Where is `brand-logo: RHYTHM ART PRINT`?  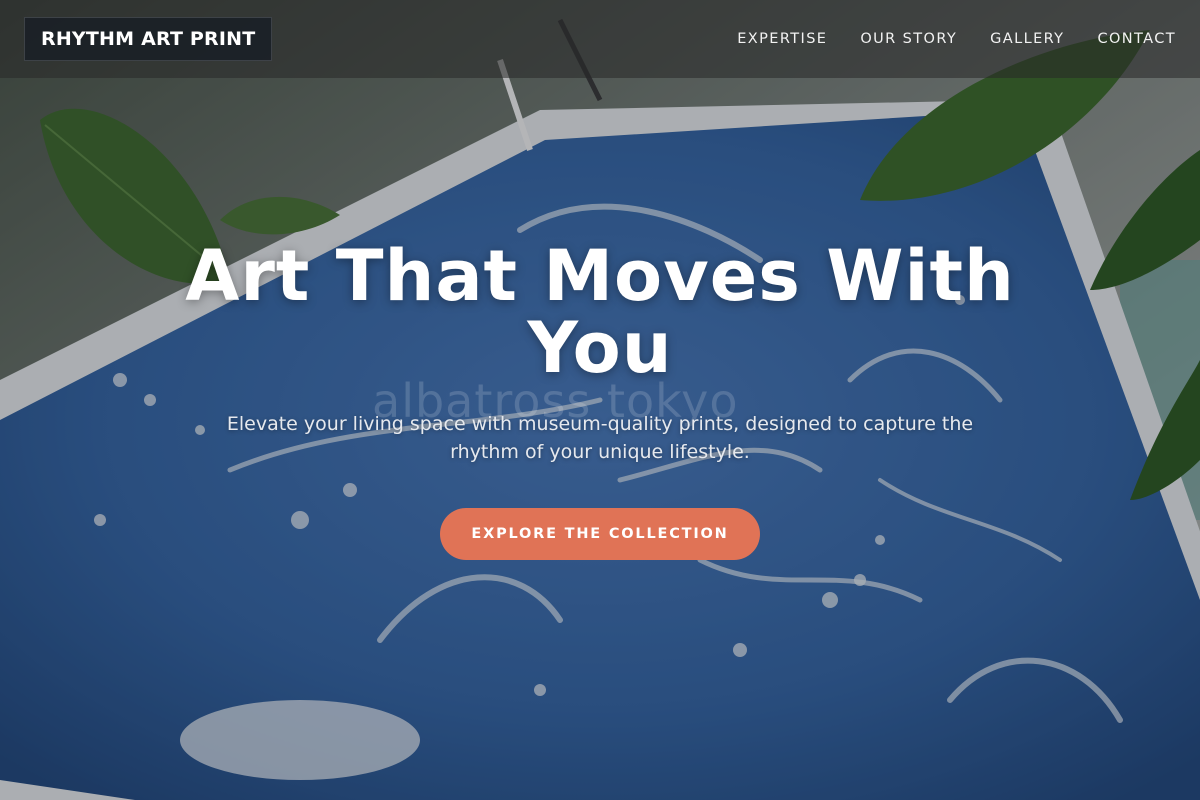 brand-logo: RHYTHM ART PRINT is located at coordinates (148, 39).